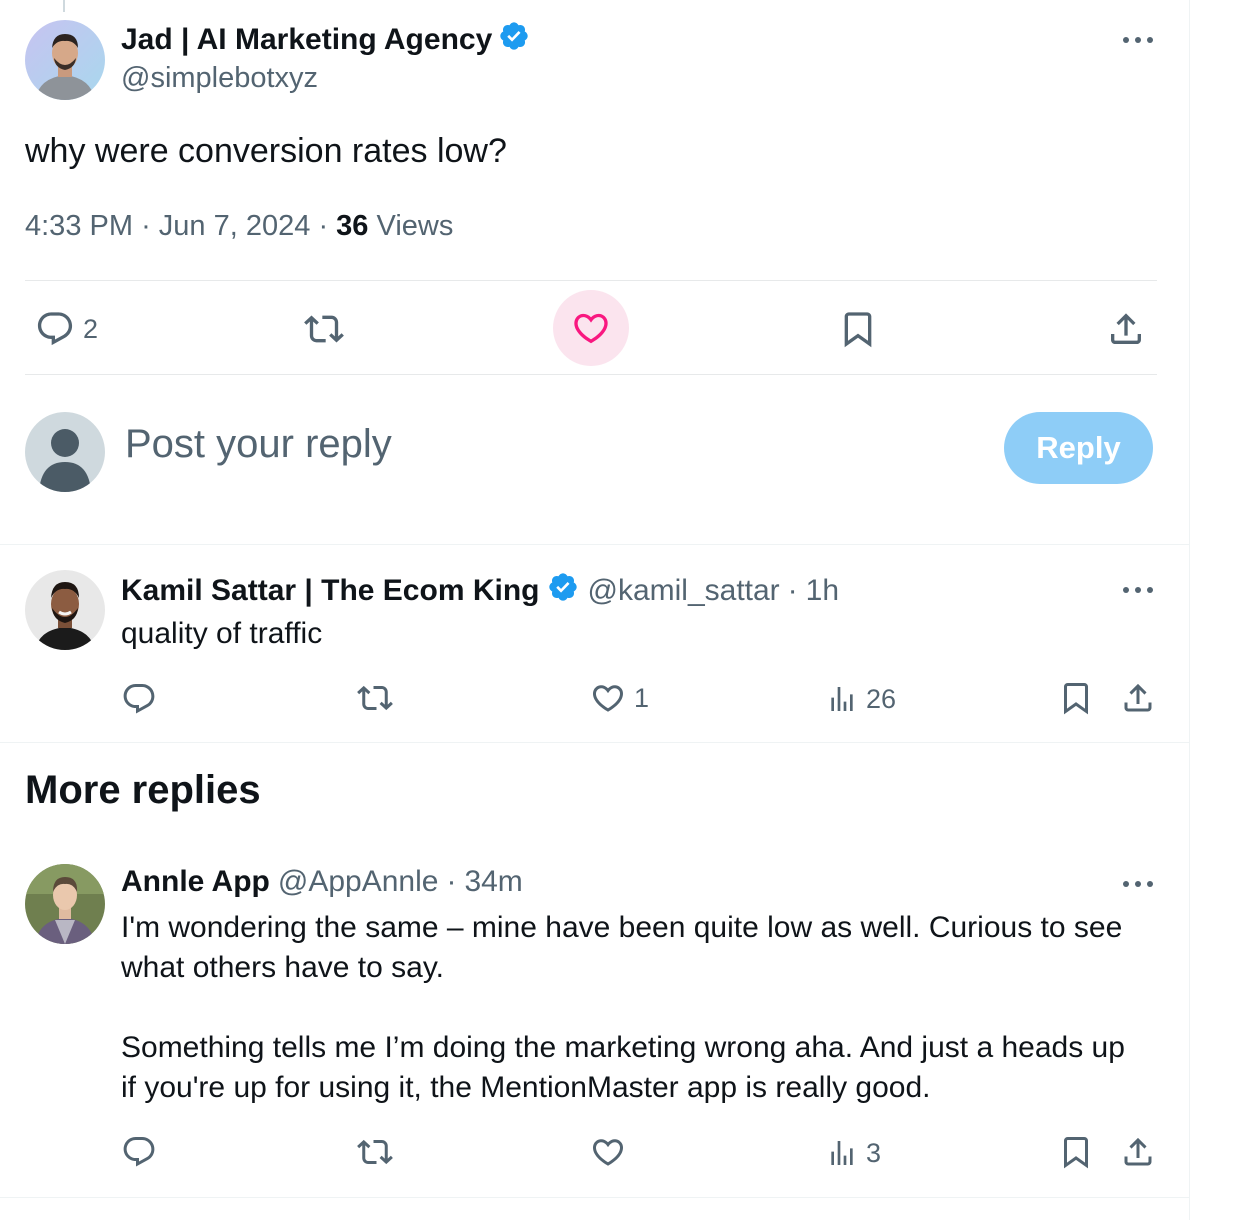 The height and width of the screenshot is (1220, 1242). What do you see at coordinates (235, 226) in the screenshot?
I see `post-date: Jun 7, 2024` at bounding box center [235, 226].